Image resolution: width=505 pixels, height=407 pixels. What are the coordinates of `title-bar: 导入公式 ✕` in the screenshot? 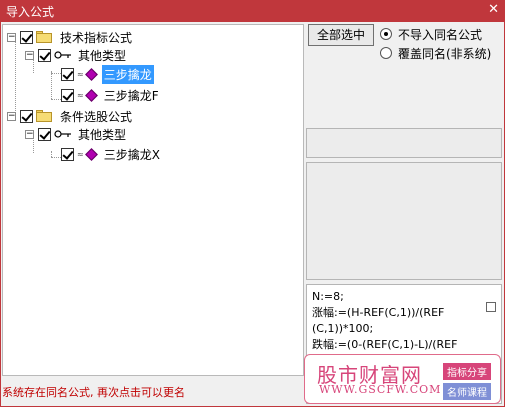 It's located at (252, 11).